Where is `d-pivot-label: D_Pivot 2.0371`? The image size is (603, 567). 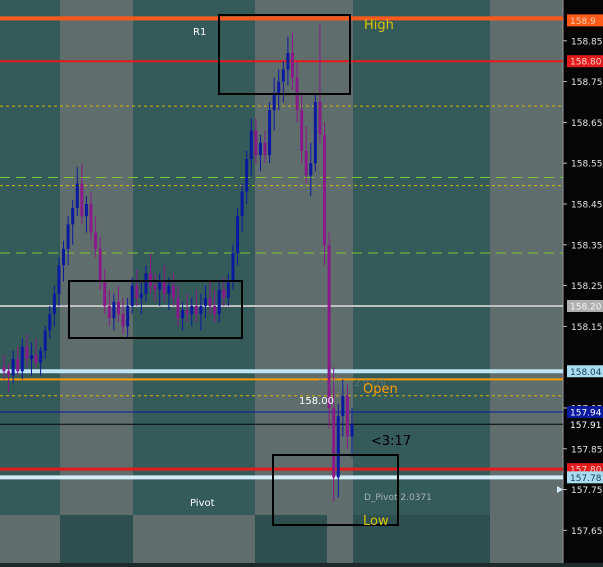 d-pivot-label: D_Pivot 2.0371 is located at coordinates (398, 498).